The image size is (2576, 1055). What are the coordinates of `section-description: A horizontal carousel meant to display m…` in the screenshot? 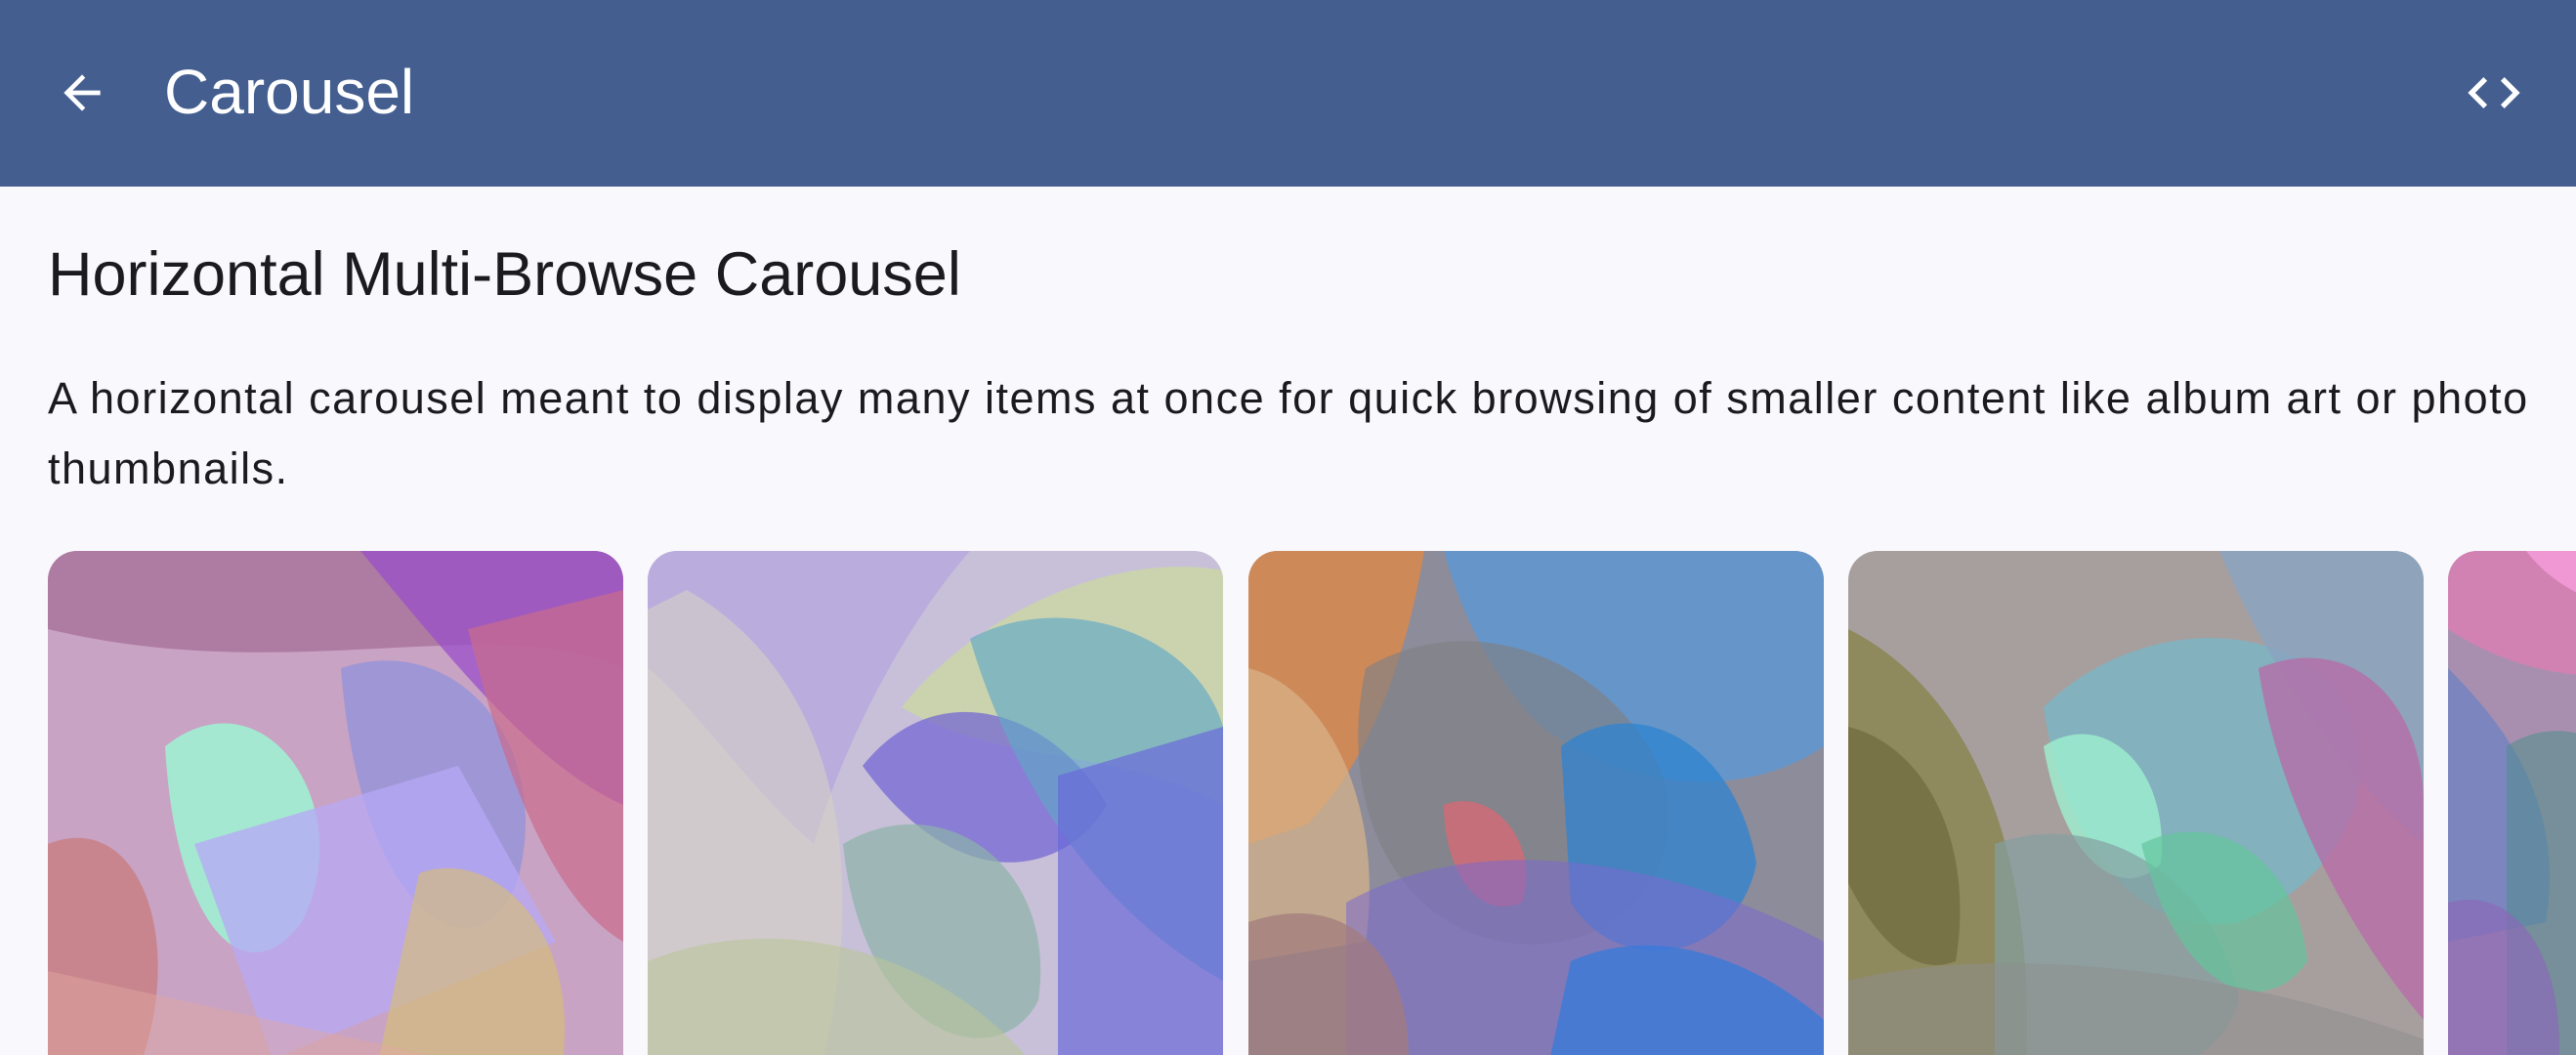 It's located at (1288, 433).